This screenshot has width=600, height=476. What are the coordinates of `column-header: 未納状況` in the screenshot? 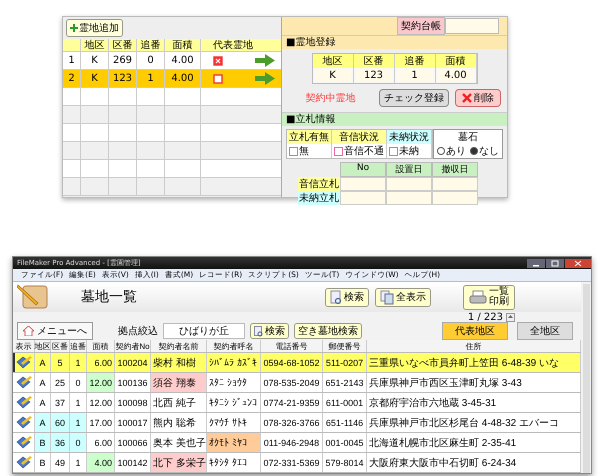 It's located at (409, 137).